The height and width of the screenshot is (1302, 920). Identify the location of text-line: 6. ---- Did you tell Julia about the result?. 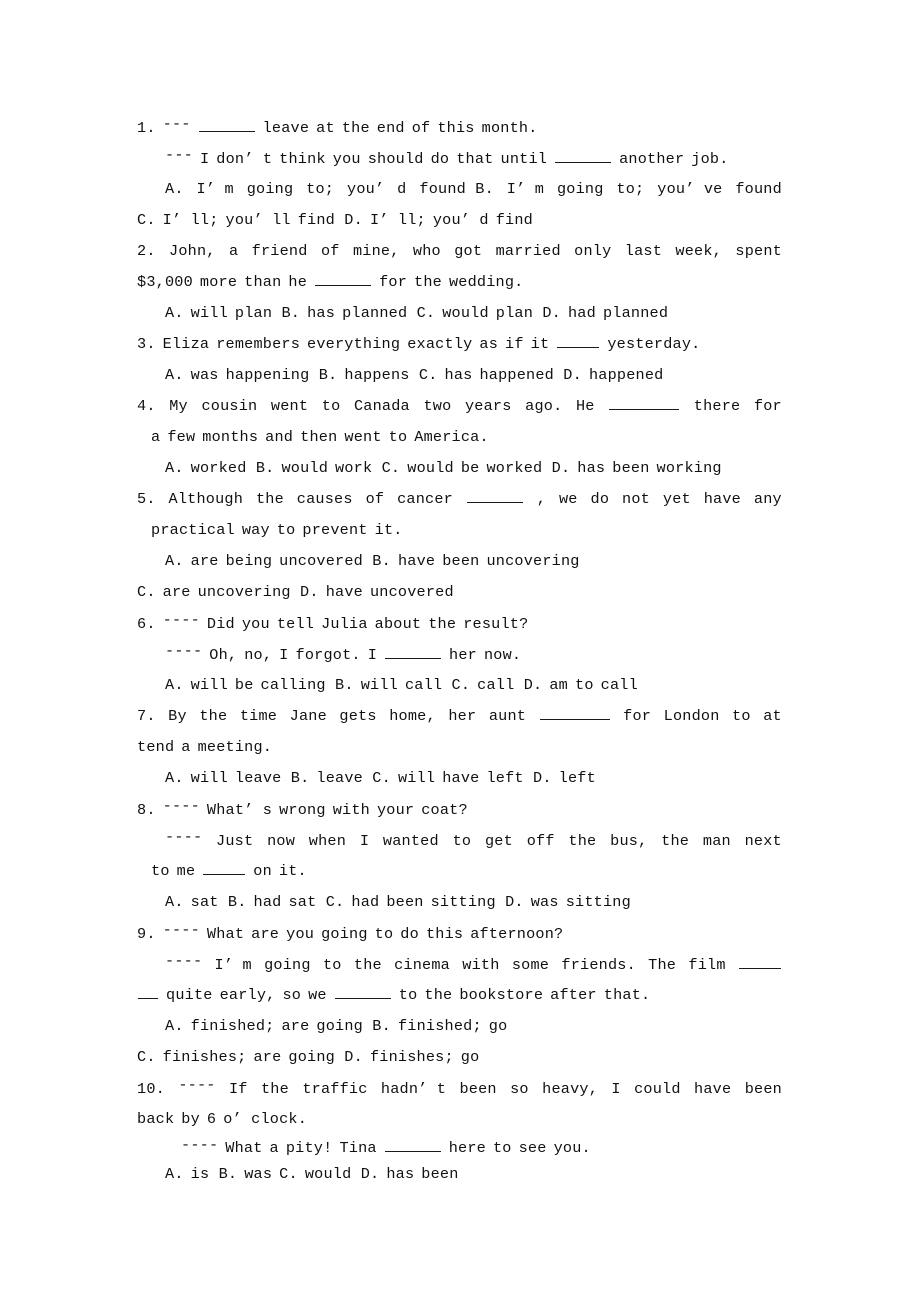
(459, 623).